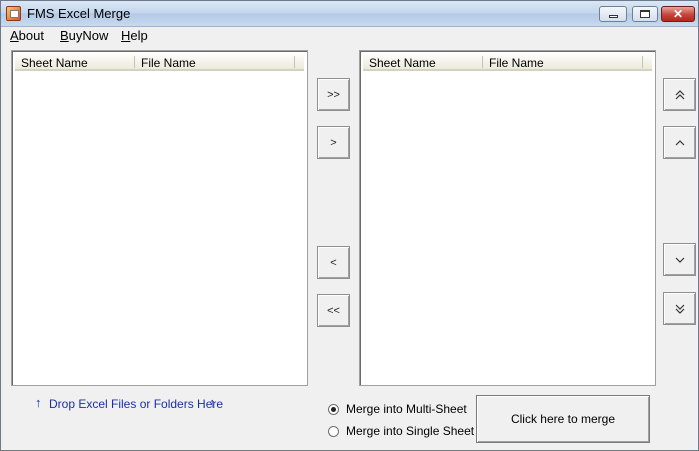  I want to click on add-button: >, so click(333, 142).